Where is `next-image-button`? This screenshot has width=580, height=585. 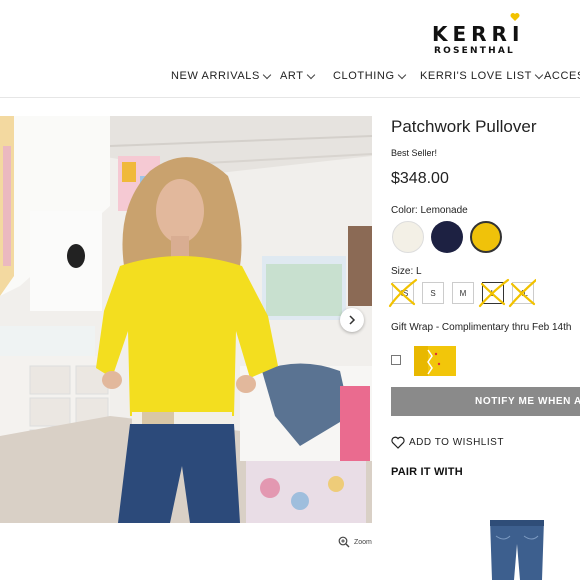 next-image-button is located at coordinates (352, 320).